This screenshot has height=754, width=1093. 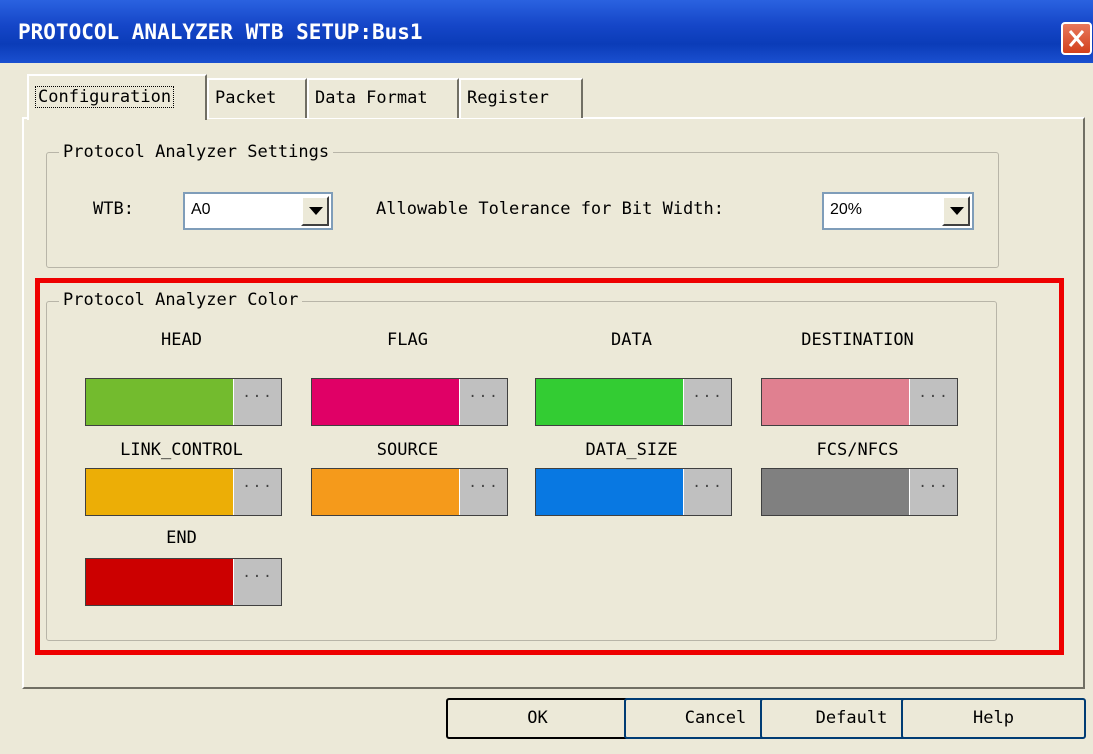 I want to click on close-button, so click(x=1076, y=38).